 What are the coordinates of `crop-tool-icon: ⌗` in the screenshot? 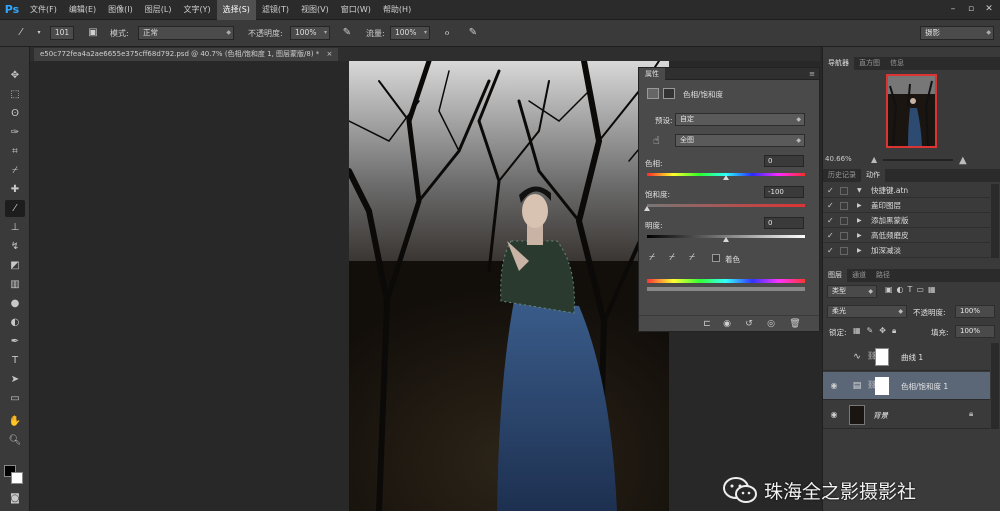 It's located at (15, 151).